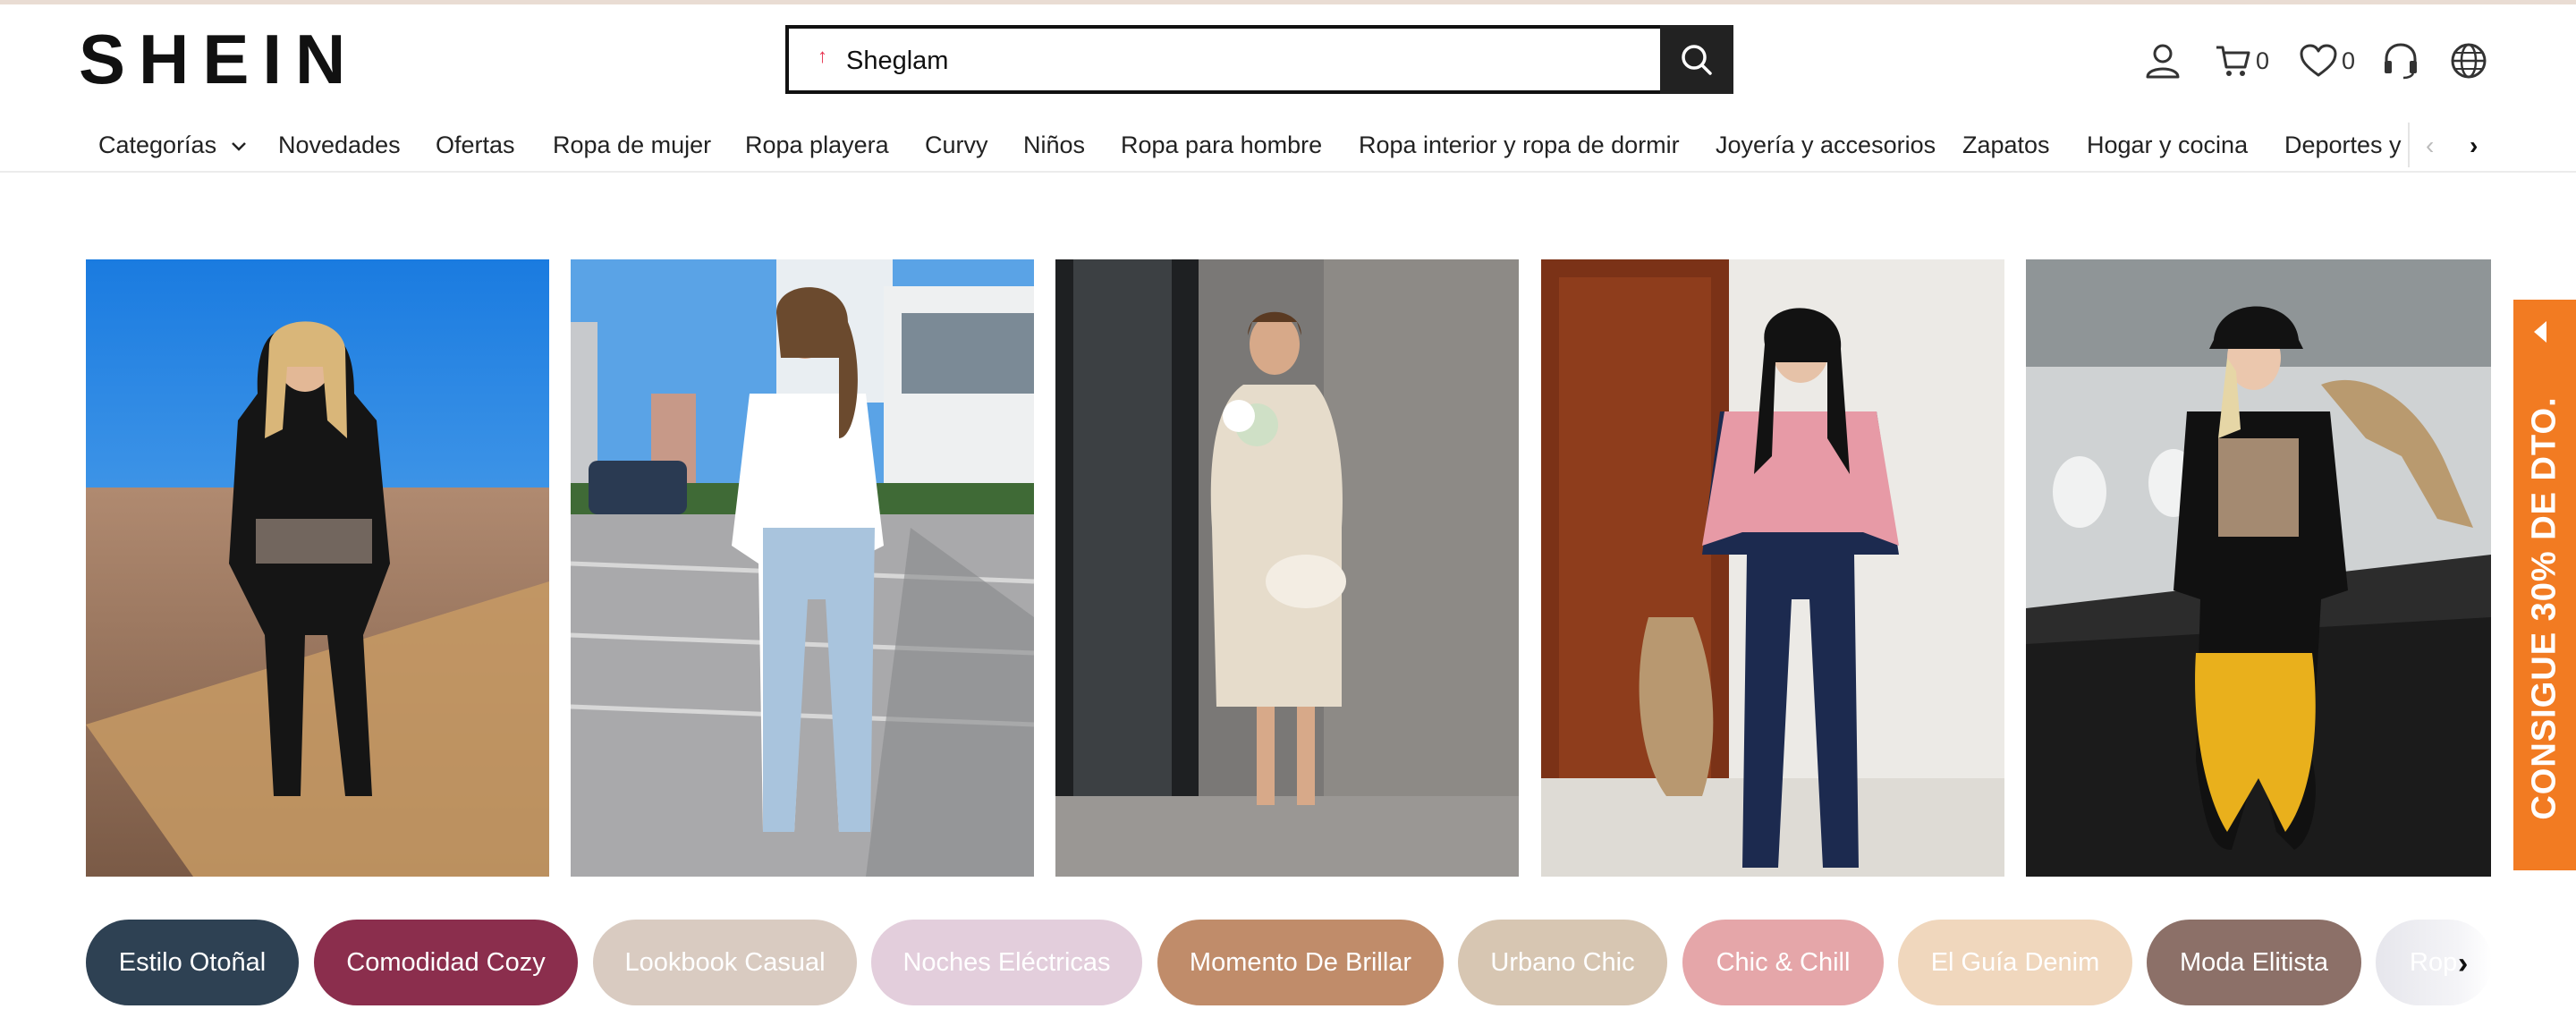 This screenshot has height=1026, width=2576. Describe the element at coordinates (2540, 332) in the screenshot. I see `collapse-arrow-icon` at that location.